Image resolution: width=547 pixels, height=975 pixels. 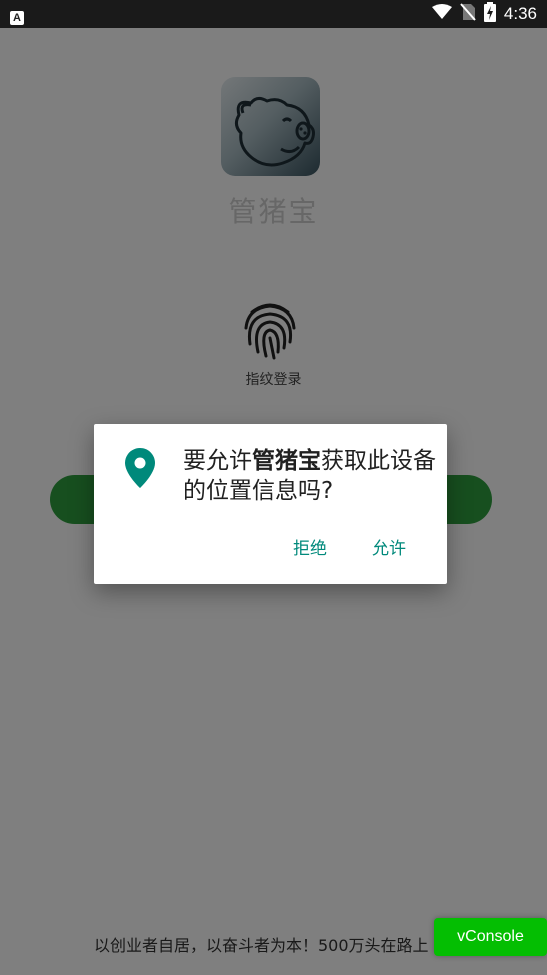 I want to click on deny-button: 拒绝, so click(x=310, y=546).